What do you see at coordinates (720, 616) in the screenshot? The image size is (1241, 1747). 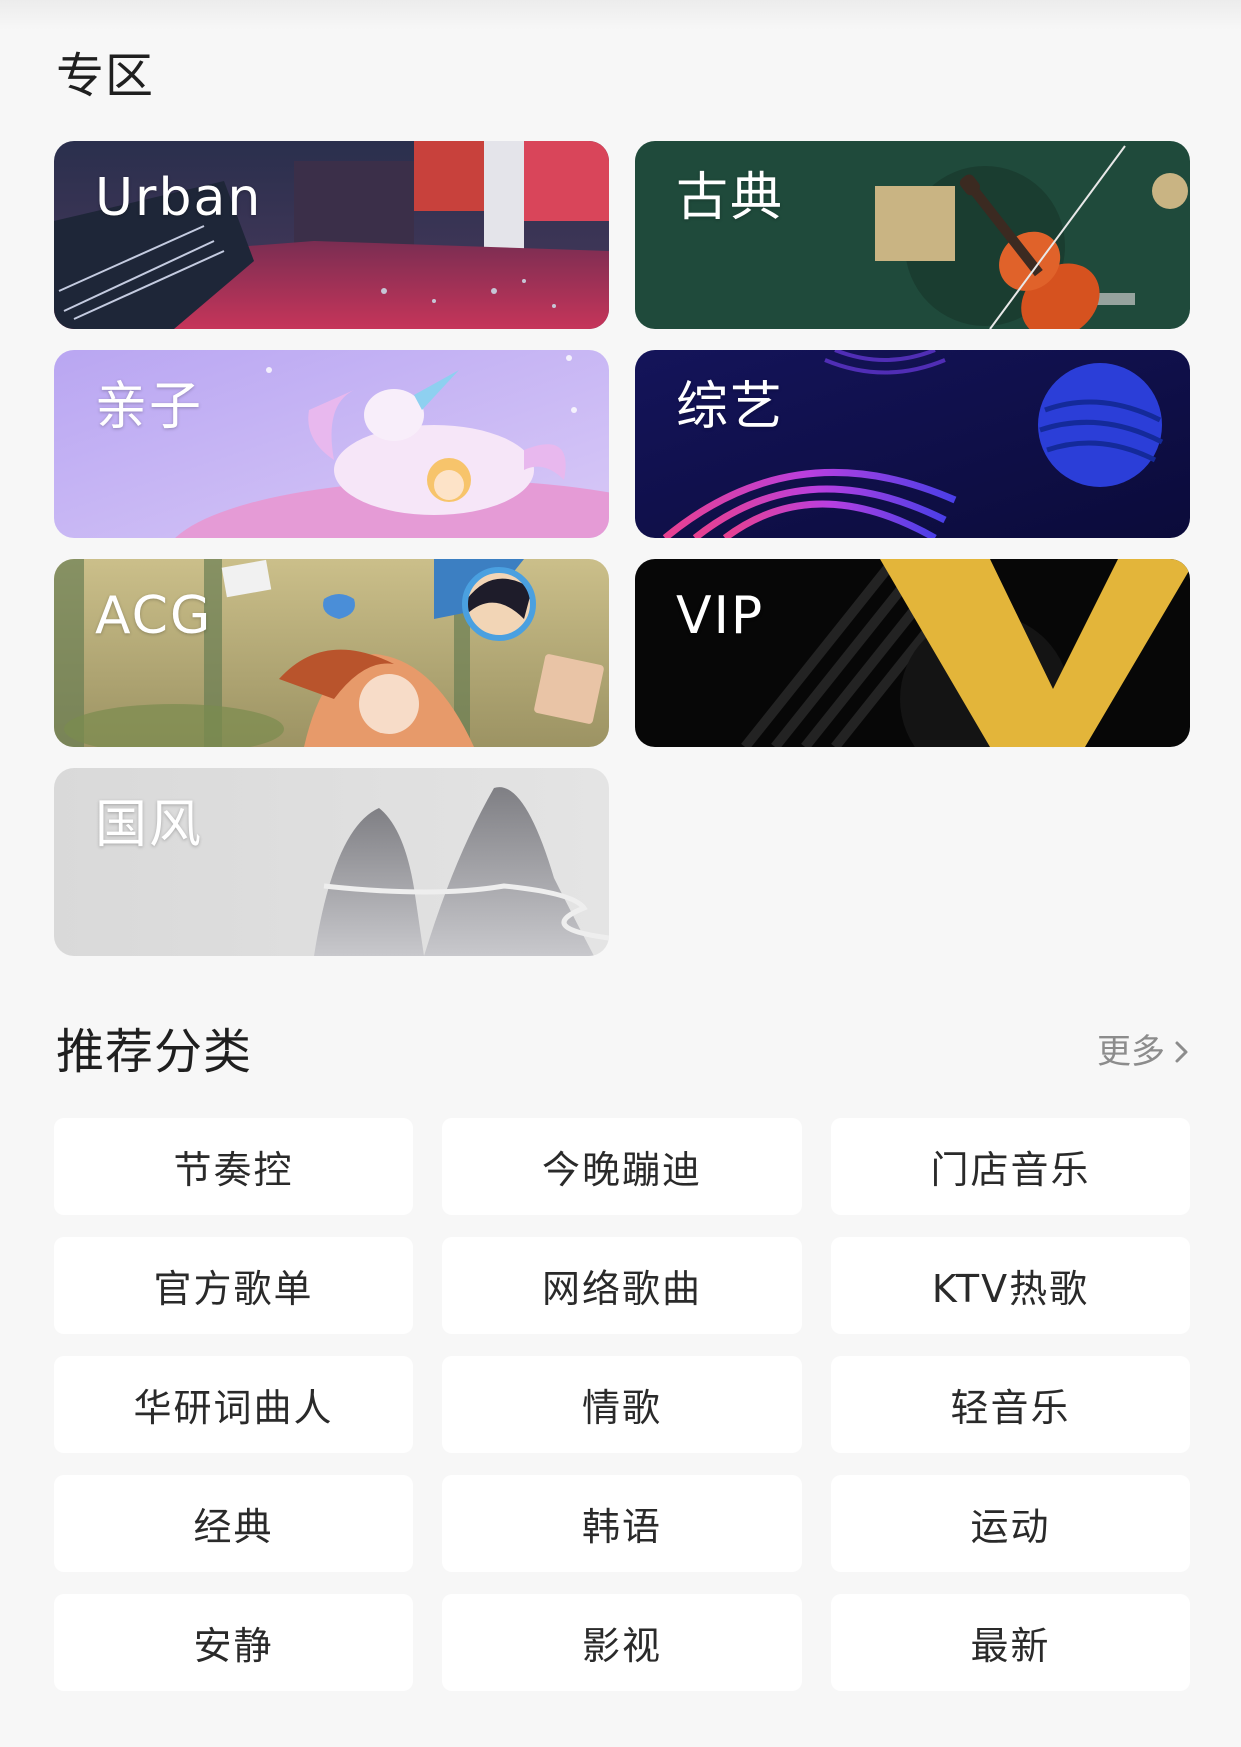 I see `zone-card-label: VIP` at bounding box center [720, 616].